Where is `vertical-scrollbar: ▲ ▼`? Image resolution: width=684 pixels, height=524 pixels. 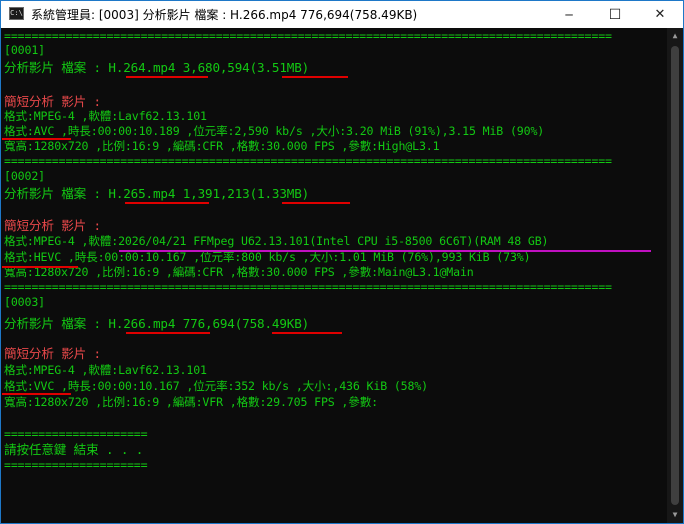
vertical-scrollbar: ▲ ▼ is located at coordinates (675, 275).